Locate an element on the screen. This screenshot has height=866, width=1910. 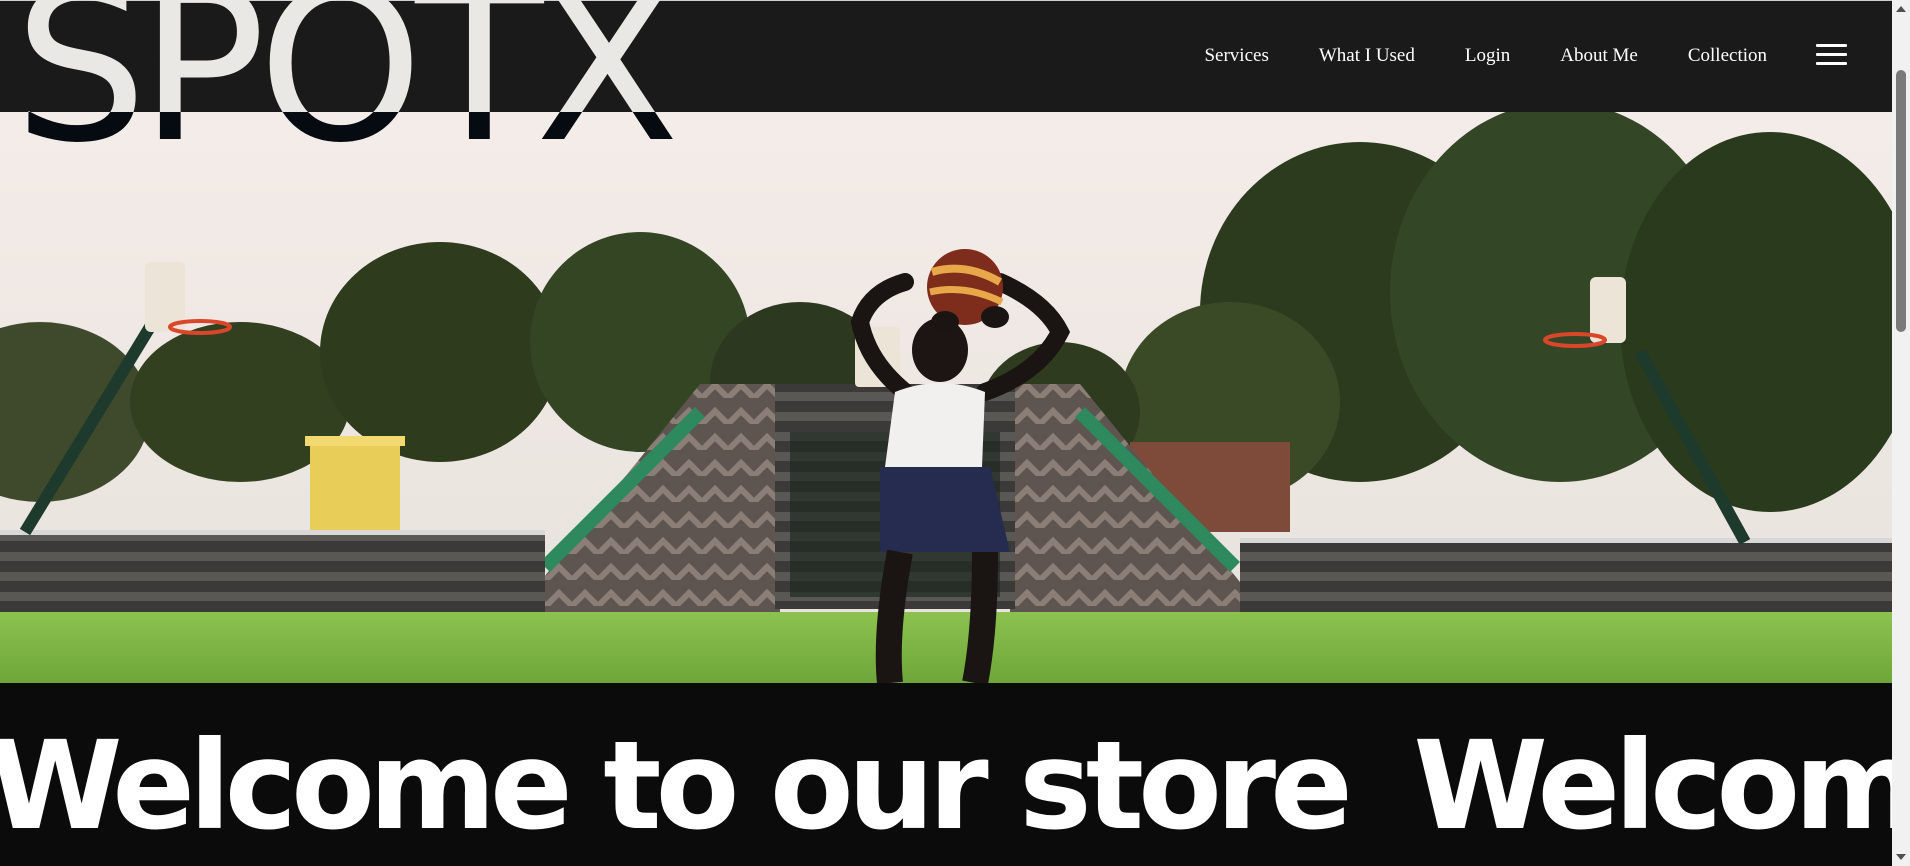
marquee-text-1: Welcome to our store is located at coordinates (676, 786).